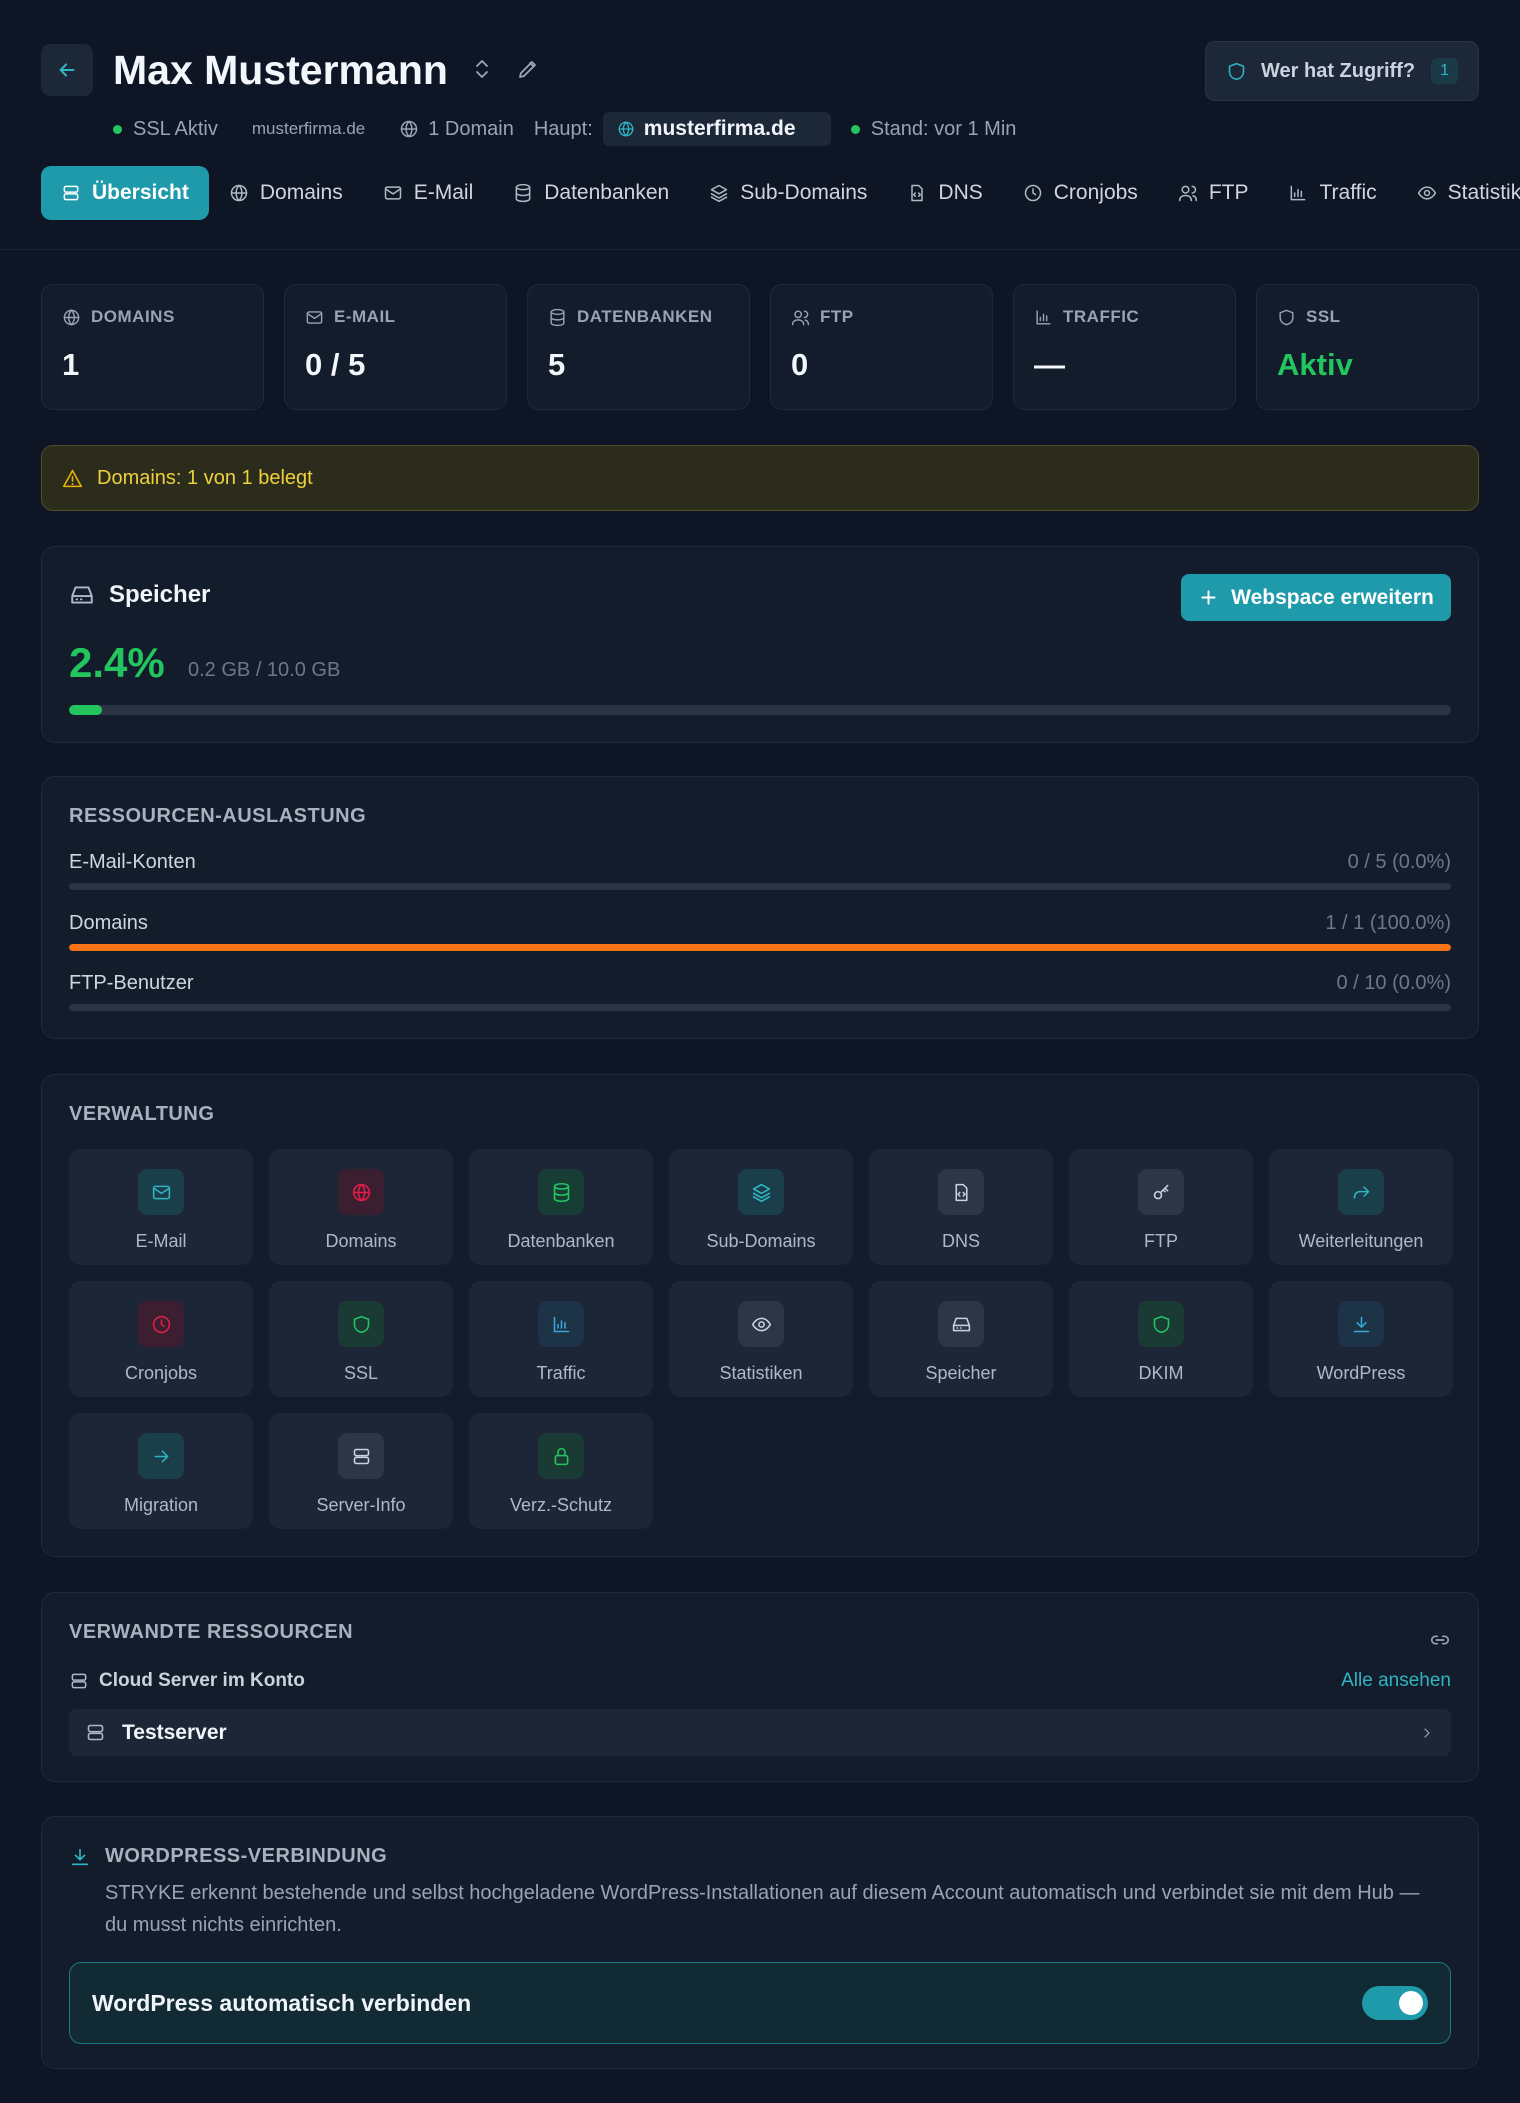  What do you see at coordinates (760, 937) in the screenshot?
I see `resource-row-domains: Domains 1 / 1 (100.0%)` at bounding box center [760, 937].